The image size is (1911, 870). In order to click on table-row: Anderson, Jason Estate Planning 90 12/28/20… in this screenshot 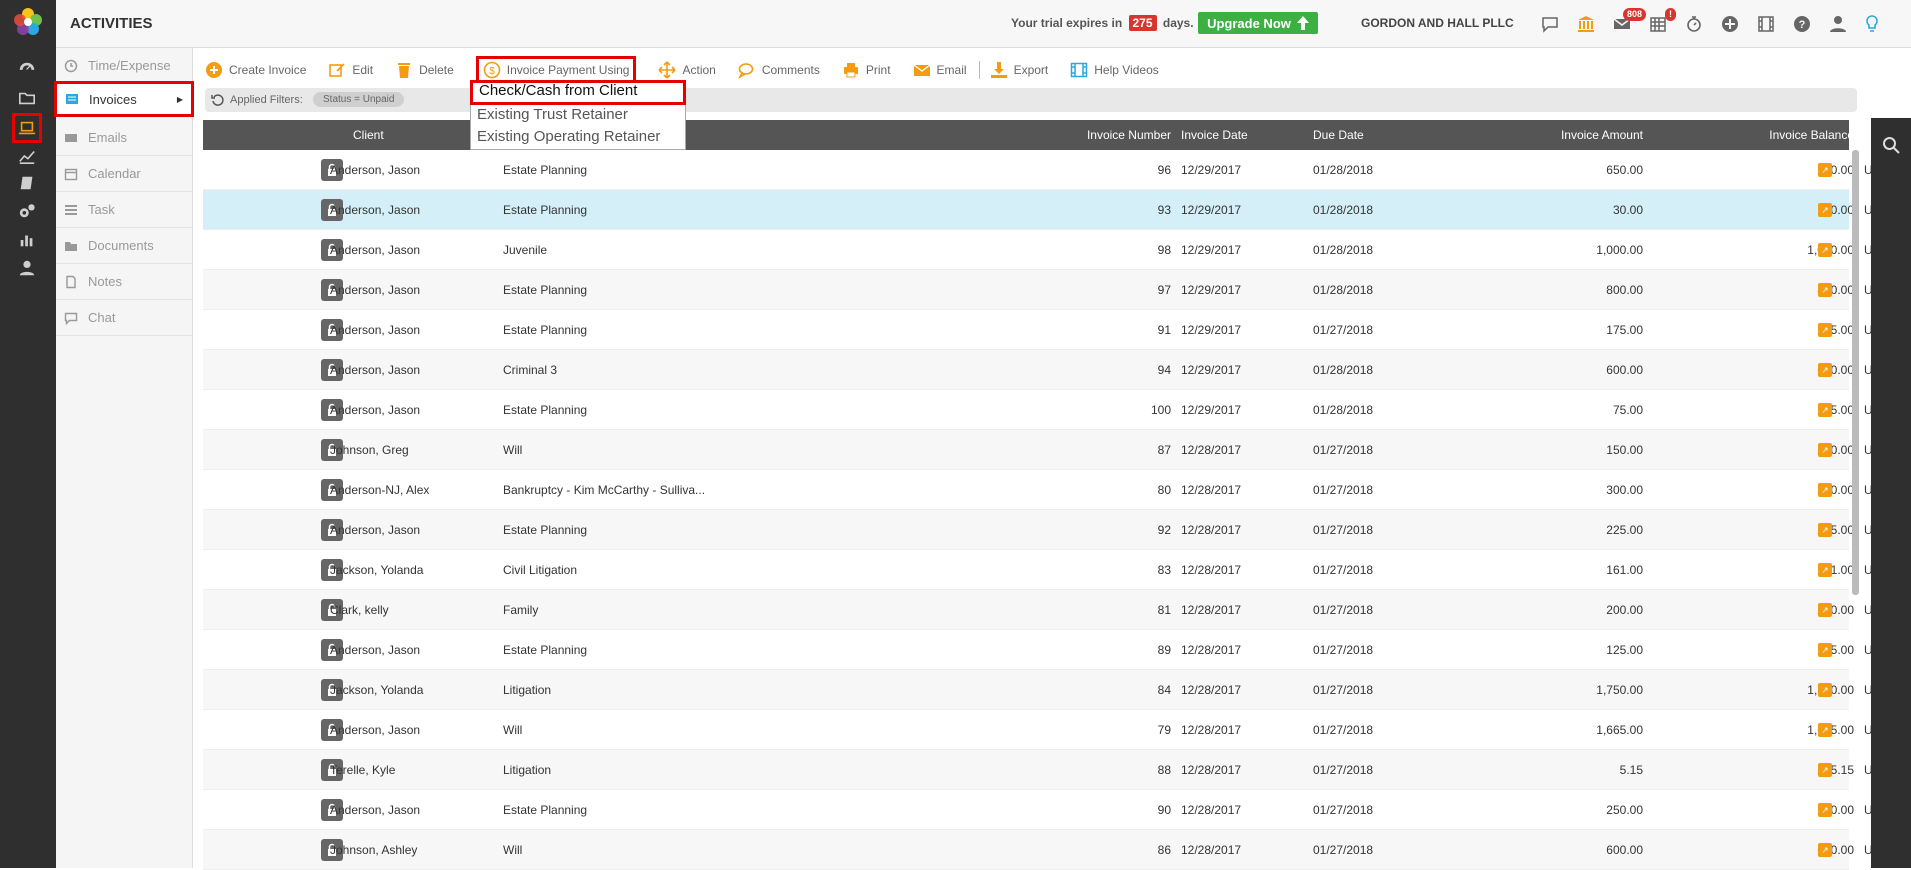, I will do `click(1053, 810)`.